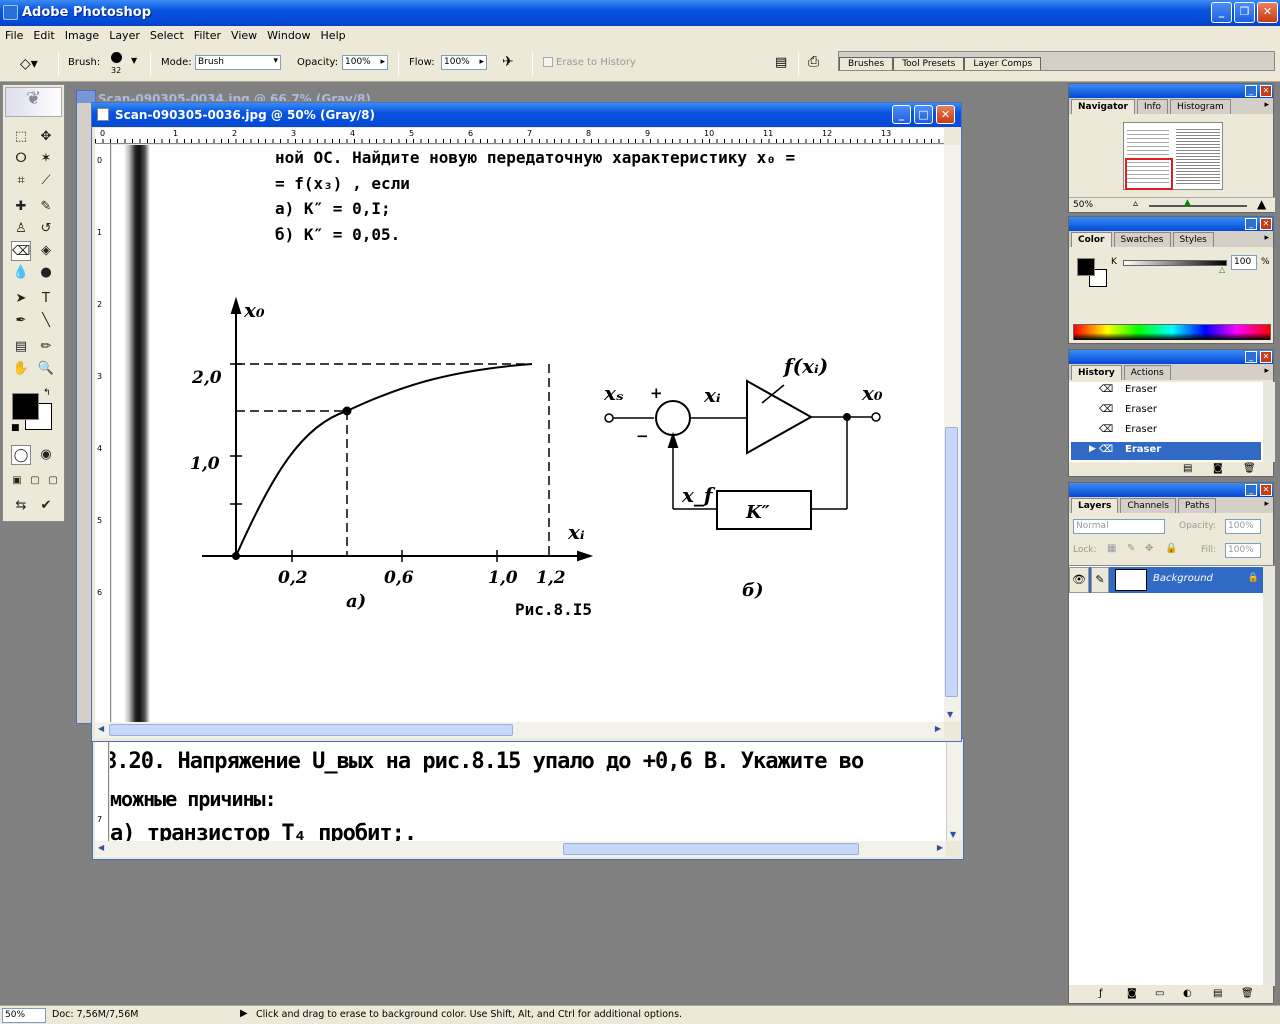 Image resolution: width=1280 pixels, height=1024 pixels. Describe the element at coordinates (1247, 993) in the screenshot. I see `delete-layer-icon: 🗑` at that location.